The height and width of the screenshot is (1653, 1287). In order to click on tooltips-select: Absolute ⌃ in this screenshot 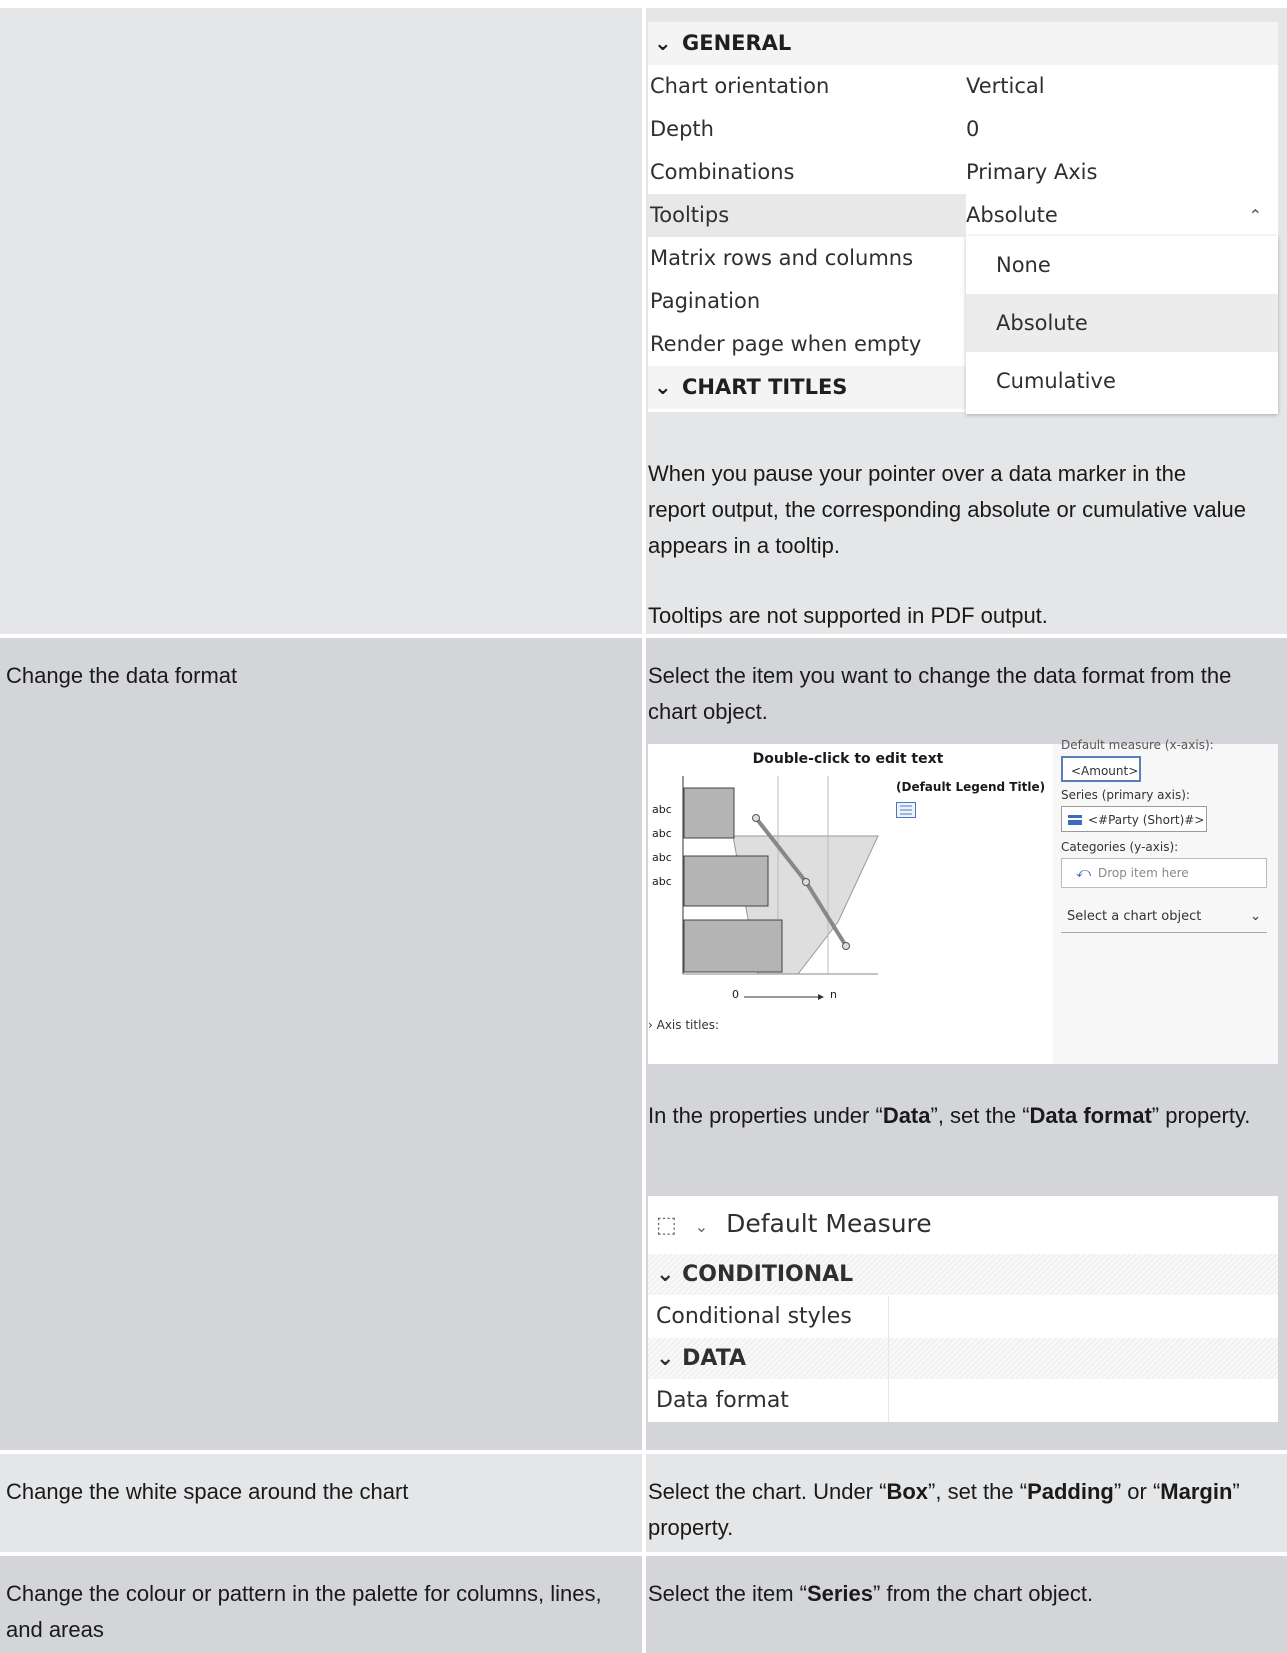, I will do `click(1122, 216)`.